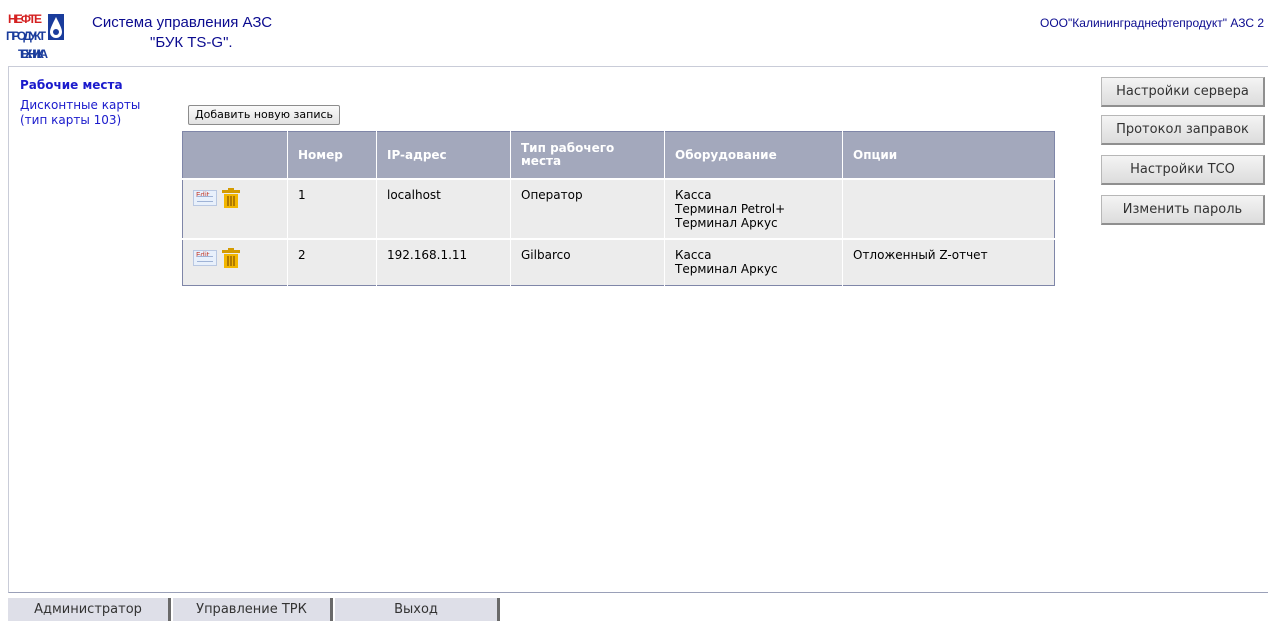 This screenshot has height=622, width=1268. What do you see at coordinates (948, 208) in the screenshot?
I see `cell-options` at bounding box center [948, 208].